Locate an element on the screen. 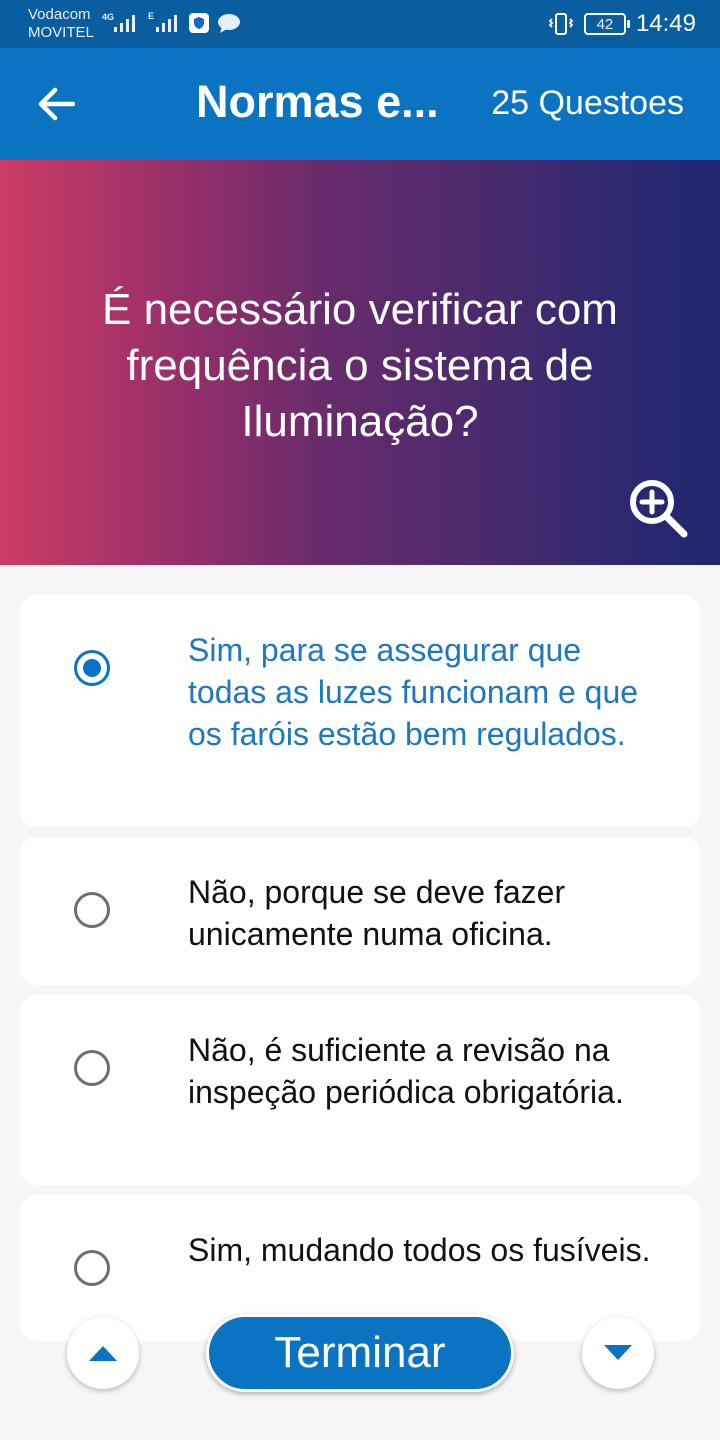 The image size is (720, 1440). caret-down-icon is located at coordinates (618, 1352).